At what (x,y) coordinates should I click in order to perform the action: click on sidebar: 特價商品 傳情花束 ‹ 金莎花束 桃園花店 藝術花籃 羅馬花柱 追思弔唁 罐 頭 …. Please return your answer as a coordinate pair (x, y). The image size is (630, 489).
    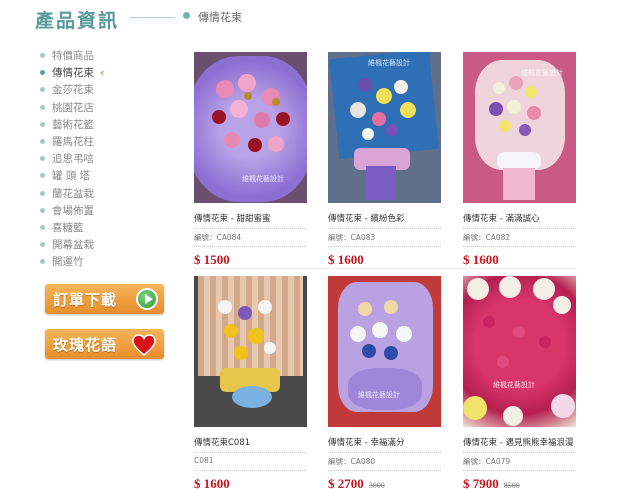
    Looking at the image, I should click on (105, 158).